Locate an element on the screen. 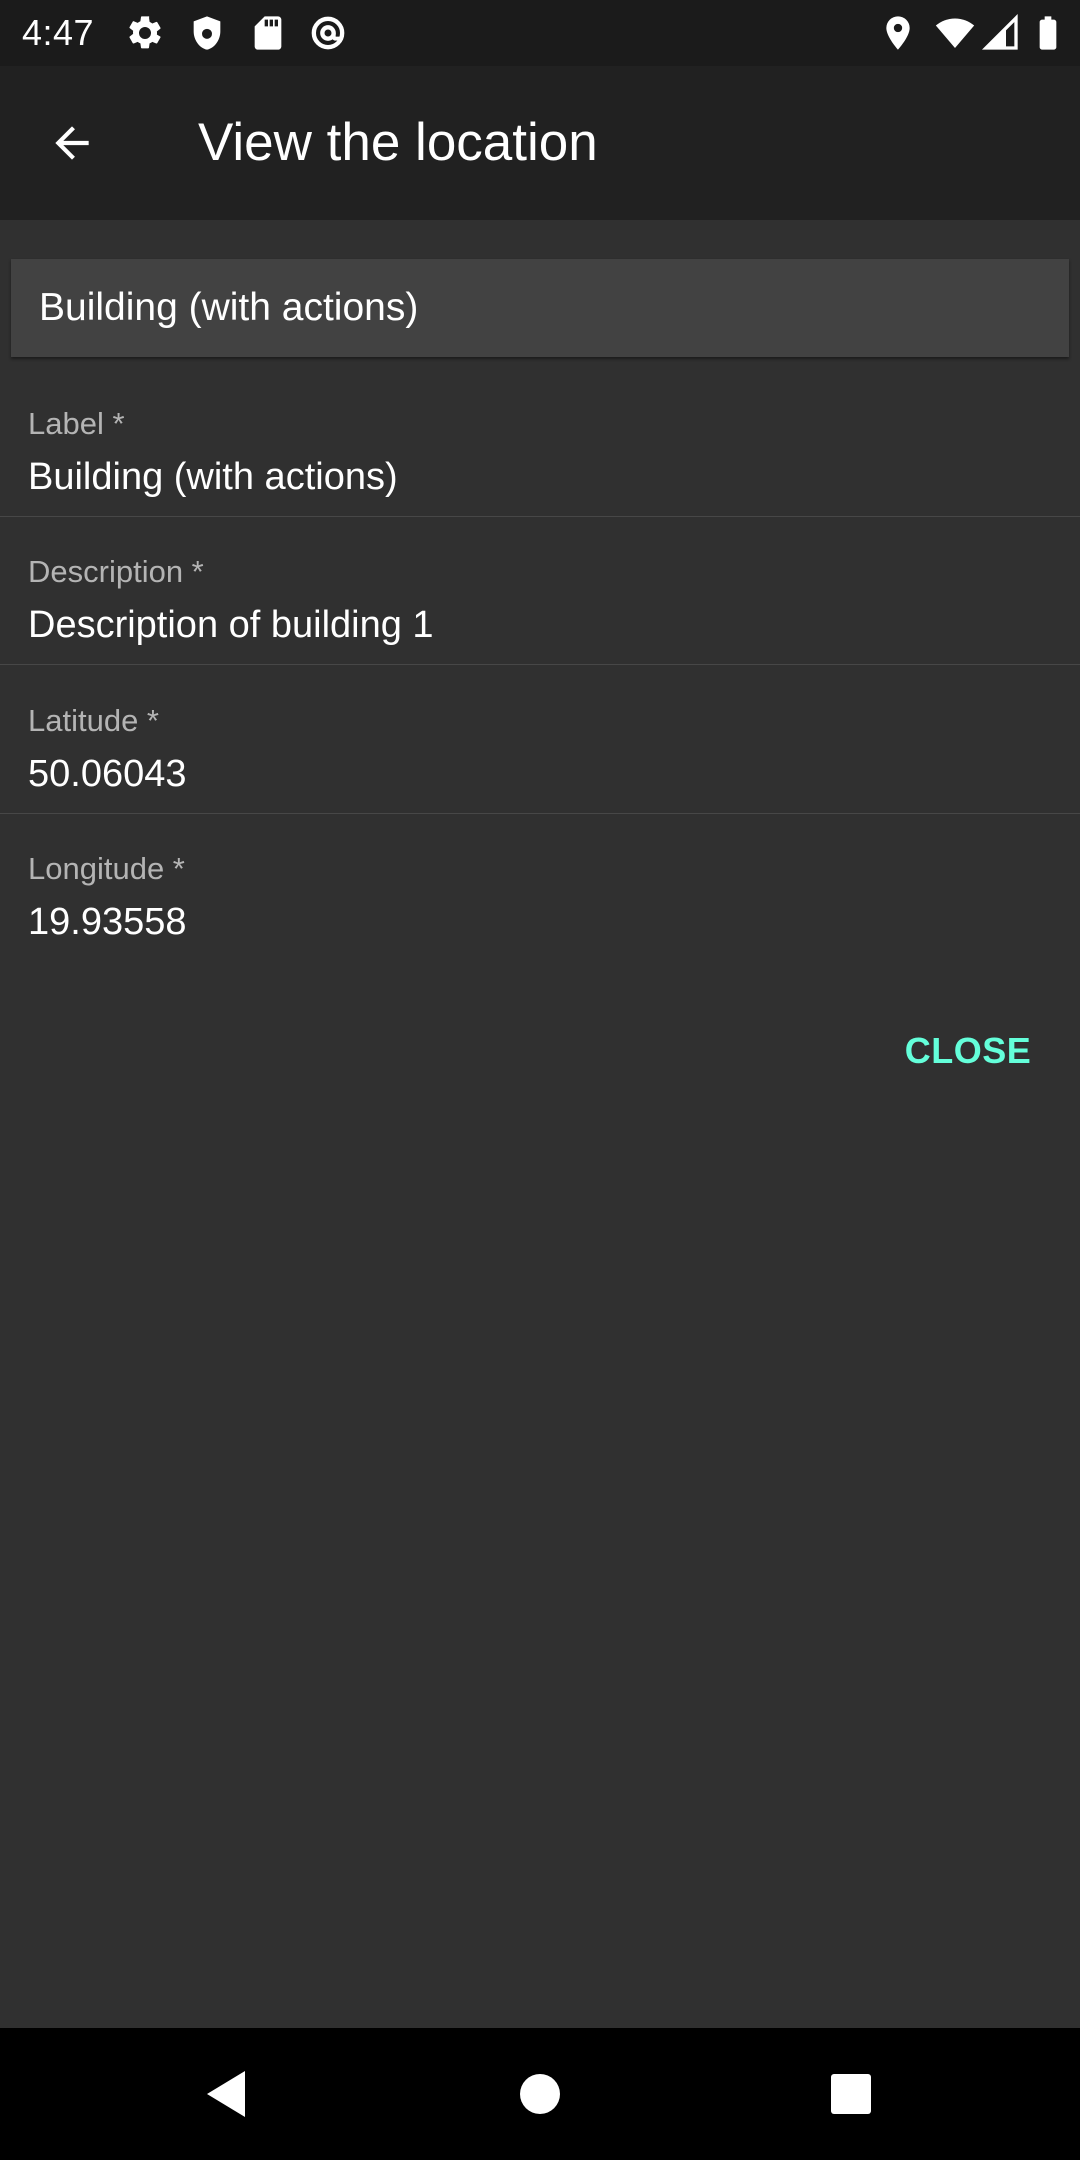  longitude-field-label: Longitude * is located at coordinates (106, 868).